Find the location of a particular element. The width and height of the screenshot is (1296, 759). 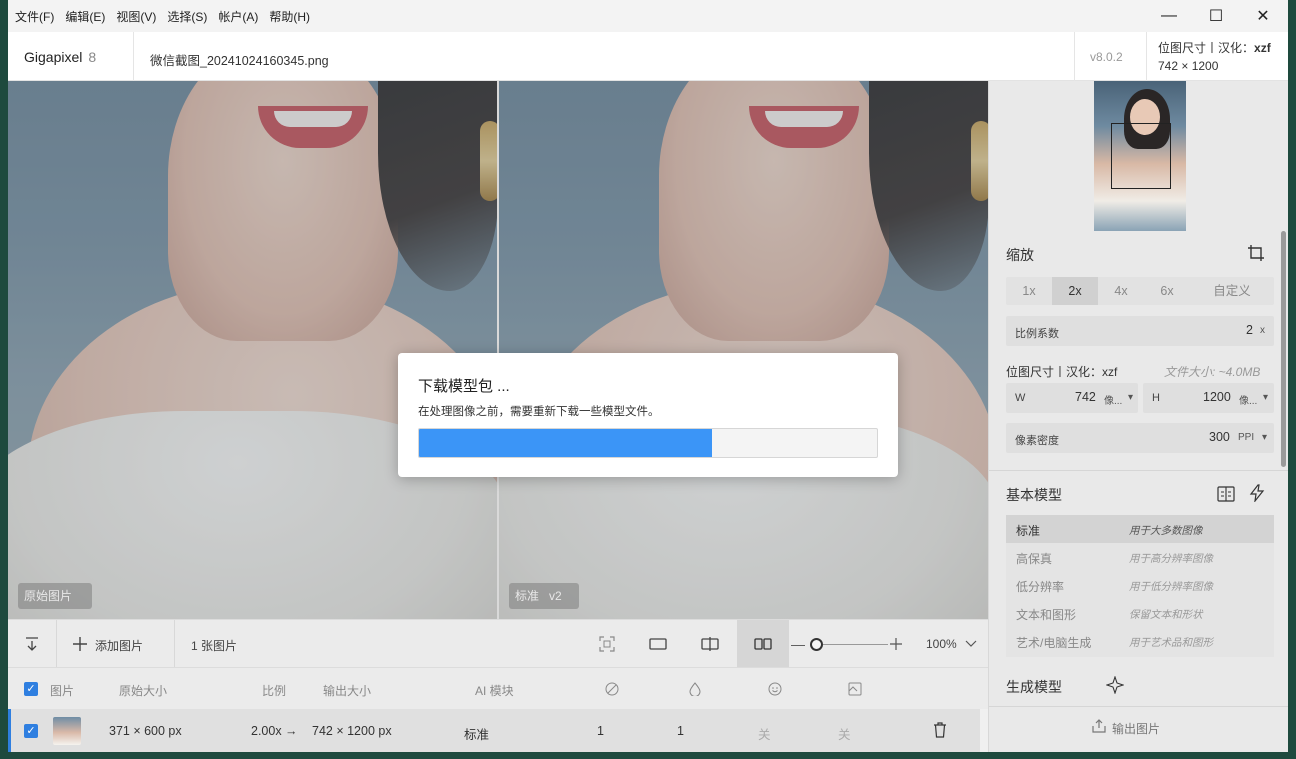

model-option-text-graphics: 文本和图形 保留文本和形状 is located at coordinates (1140, 613).